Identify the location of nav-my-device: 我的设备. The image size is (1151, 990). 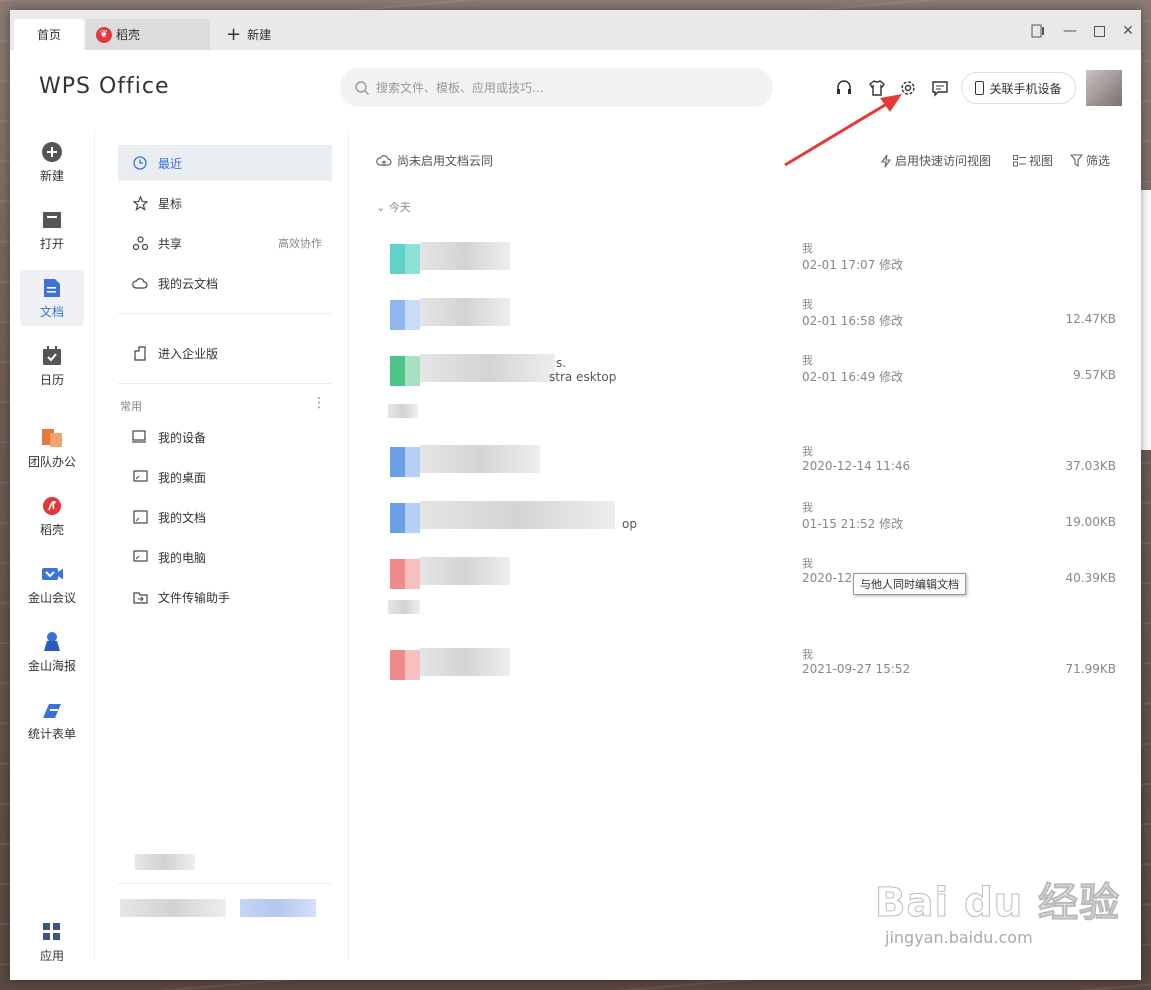
(225, 437).